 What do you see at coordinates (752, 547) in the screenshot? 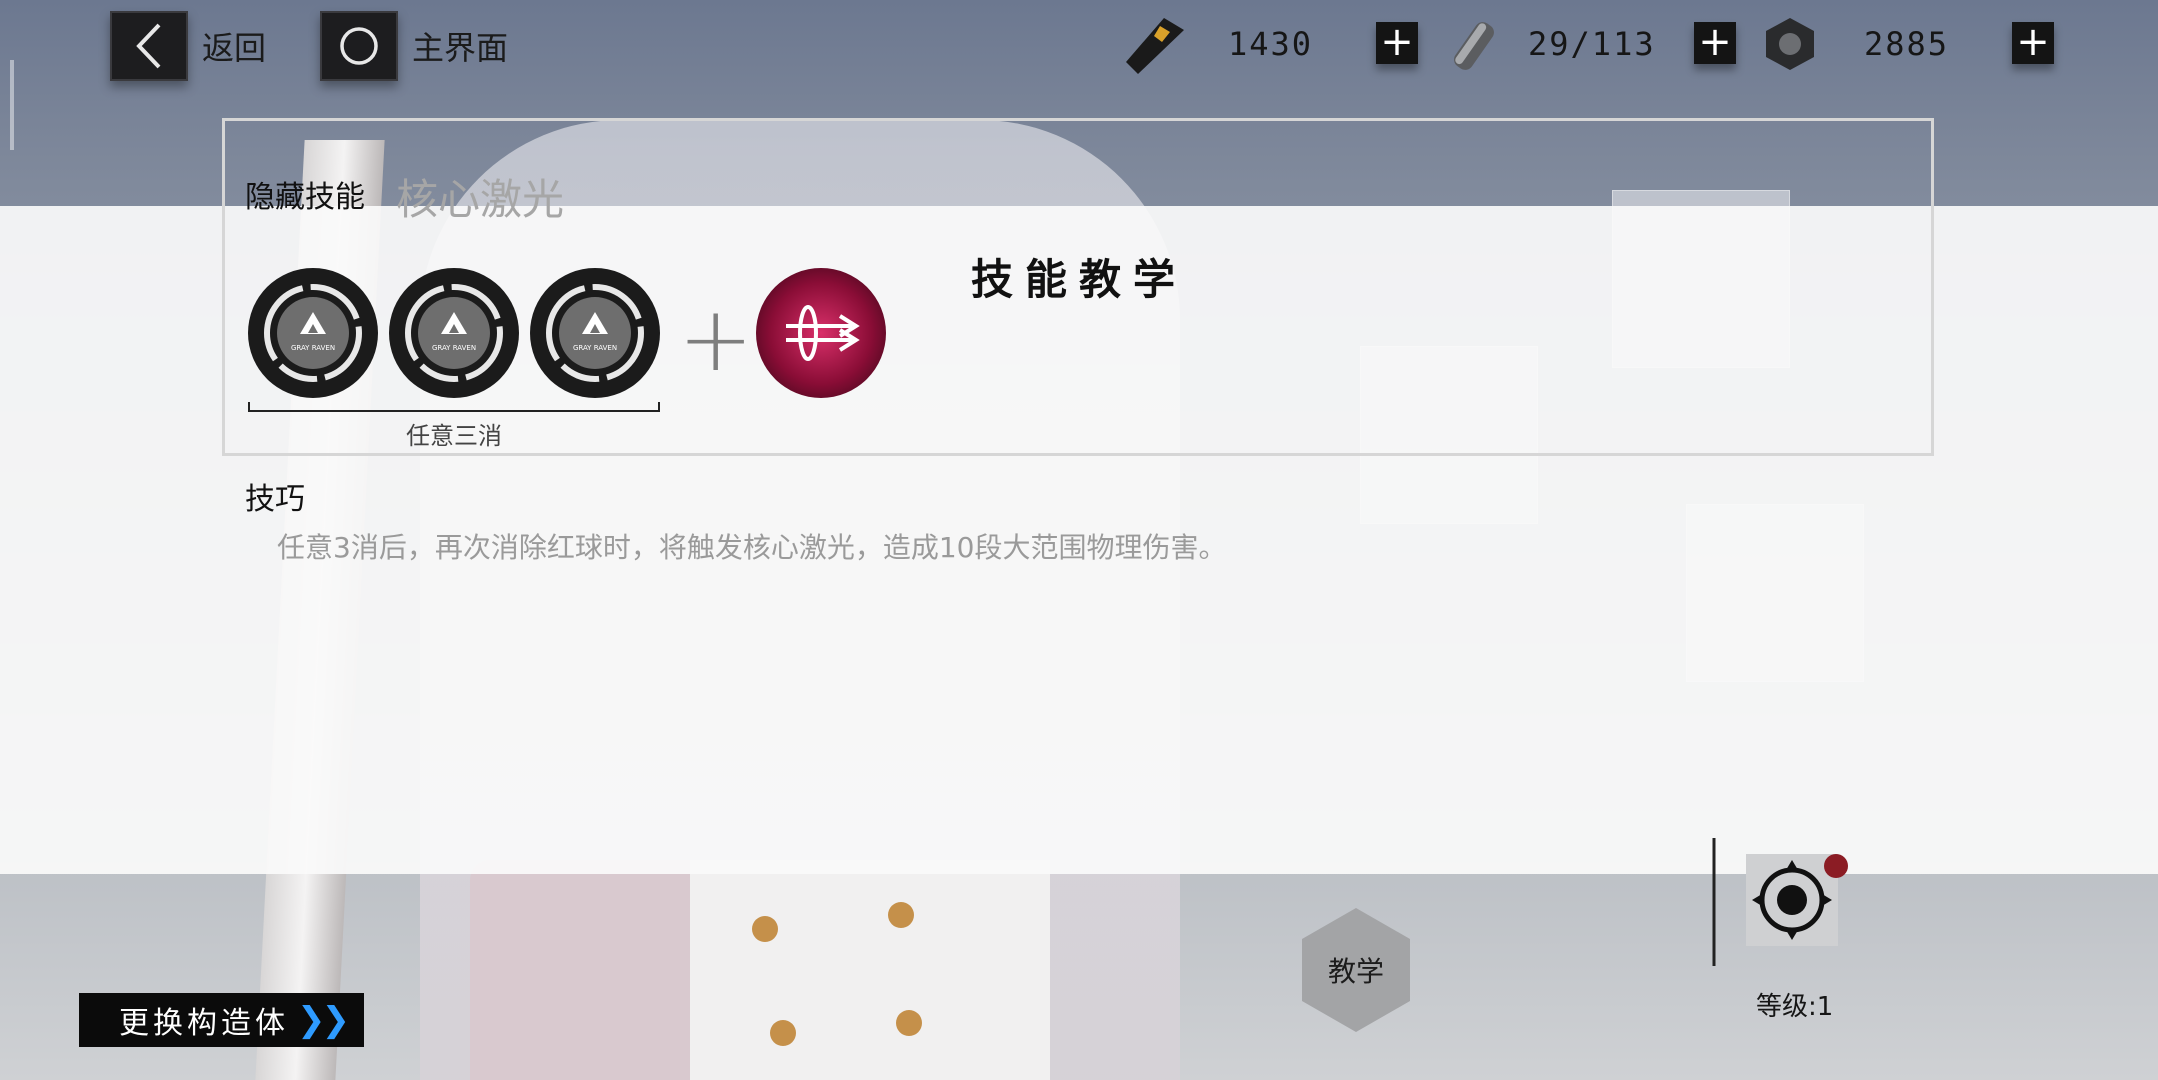
I see `tips-text: 任意3消后，再次消除红球时，将触发核心激光，造成10段大范围物理伤害。` at bounding box center [752, 547].